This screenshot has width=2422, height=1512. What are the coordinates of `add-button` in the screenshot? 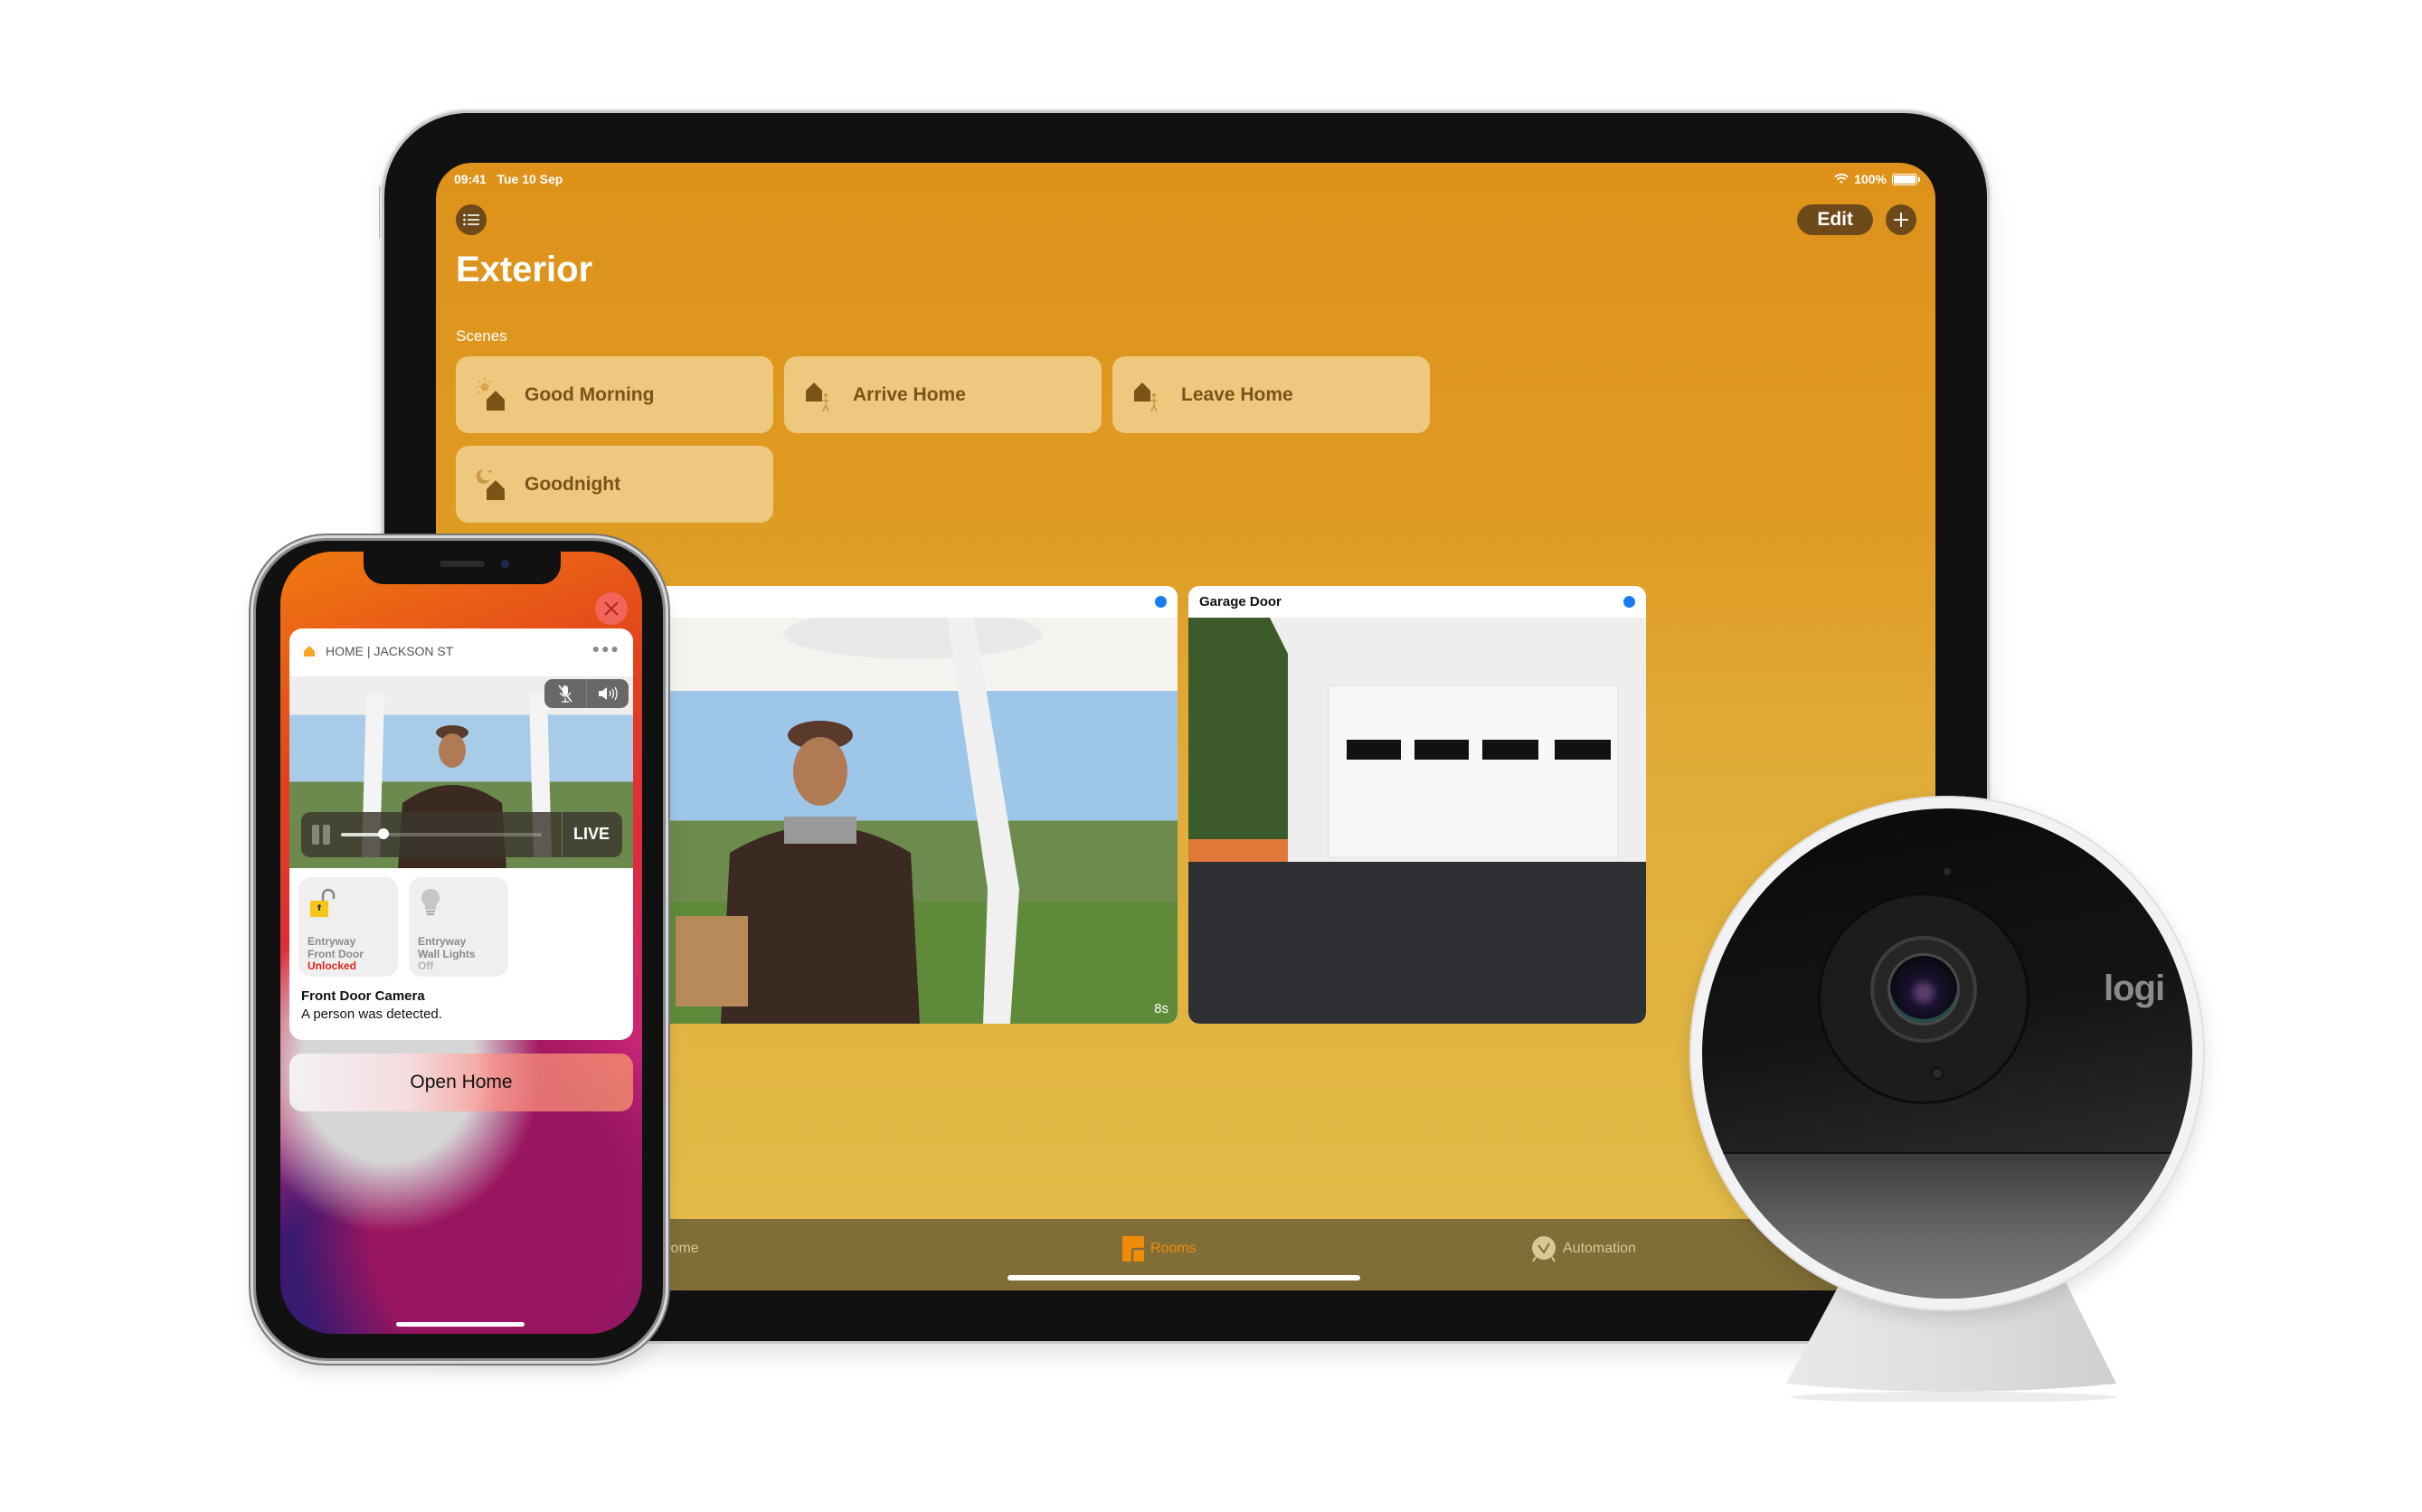 It's located at (1901, 219).